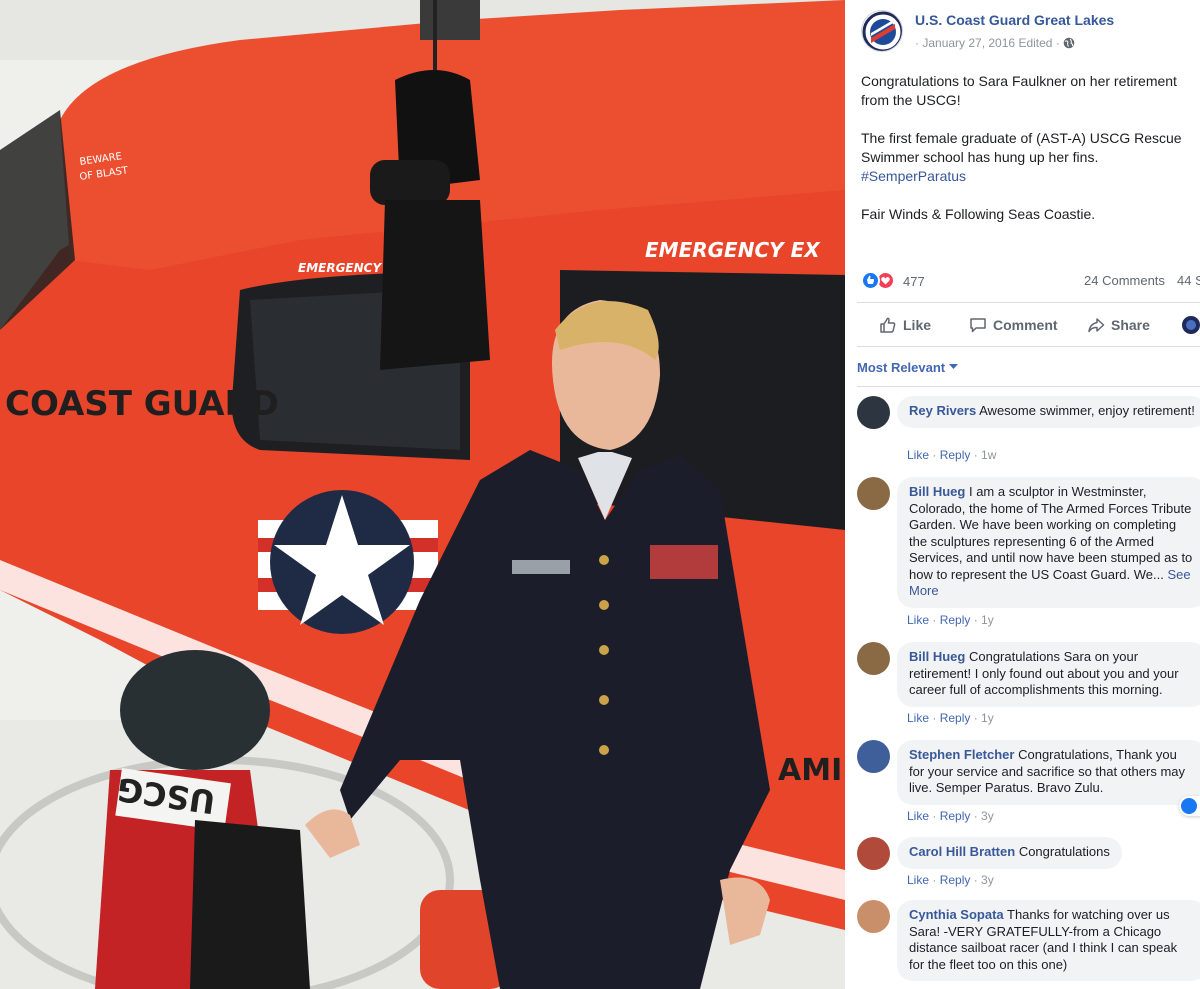  Describe the element at coordinates (1130, 325) in the screenshot. I see `share-label: Share` at that location.